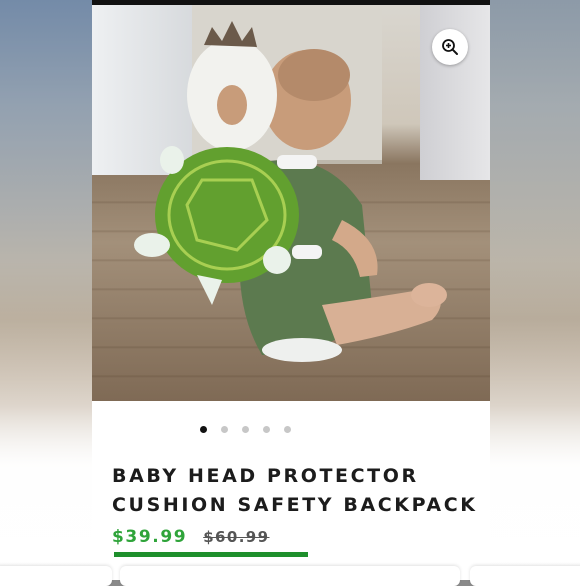  I want to click on progress-bar, so click(294, 554).